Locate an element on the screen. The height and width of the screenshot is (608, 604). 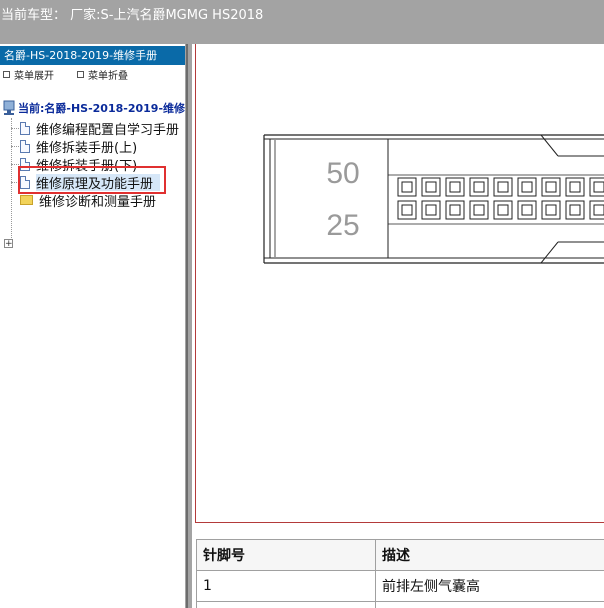
tree-root: 当前:名爵-HS-2018-2019-维修手册 is located at coordinates (93, 108).